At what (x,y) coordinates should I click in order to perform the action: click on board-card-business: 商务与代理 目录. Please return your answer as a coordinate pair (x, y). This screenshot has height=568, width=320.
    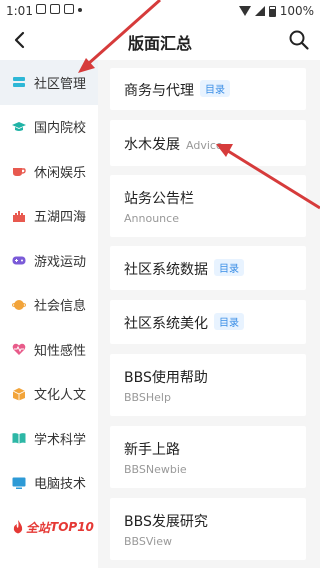
    Looking at the image, I should click on (208, 89).